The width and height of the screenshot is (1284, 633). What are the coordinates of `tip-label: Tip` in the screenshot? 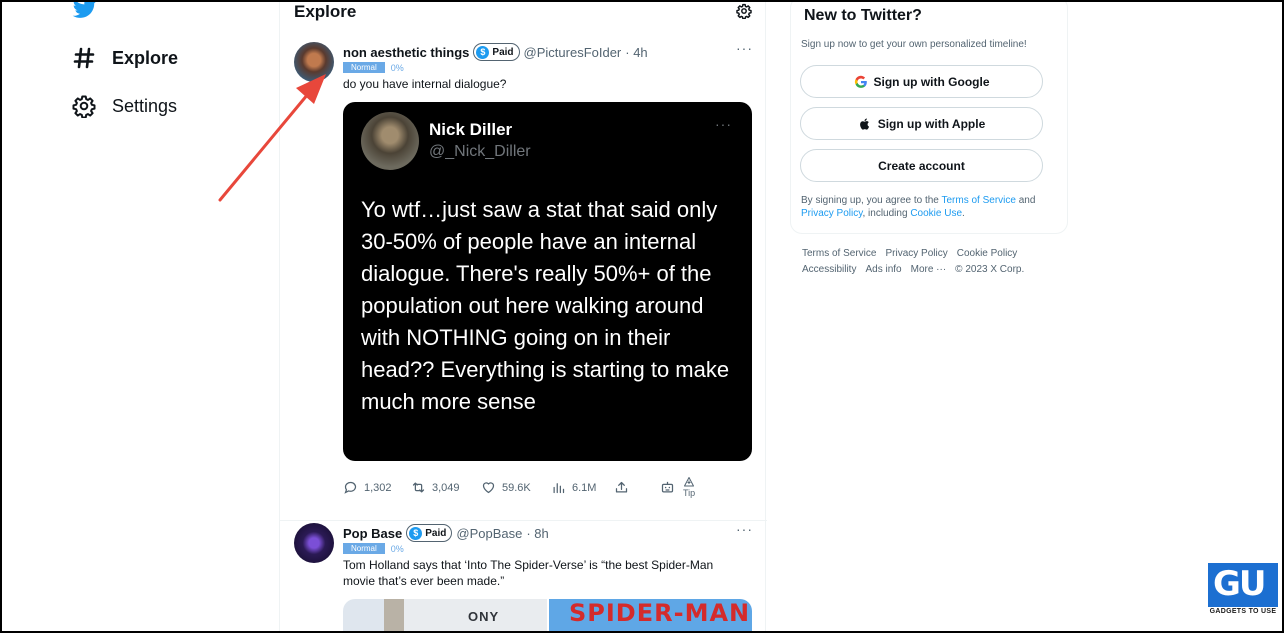 It's located at (689, 493).